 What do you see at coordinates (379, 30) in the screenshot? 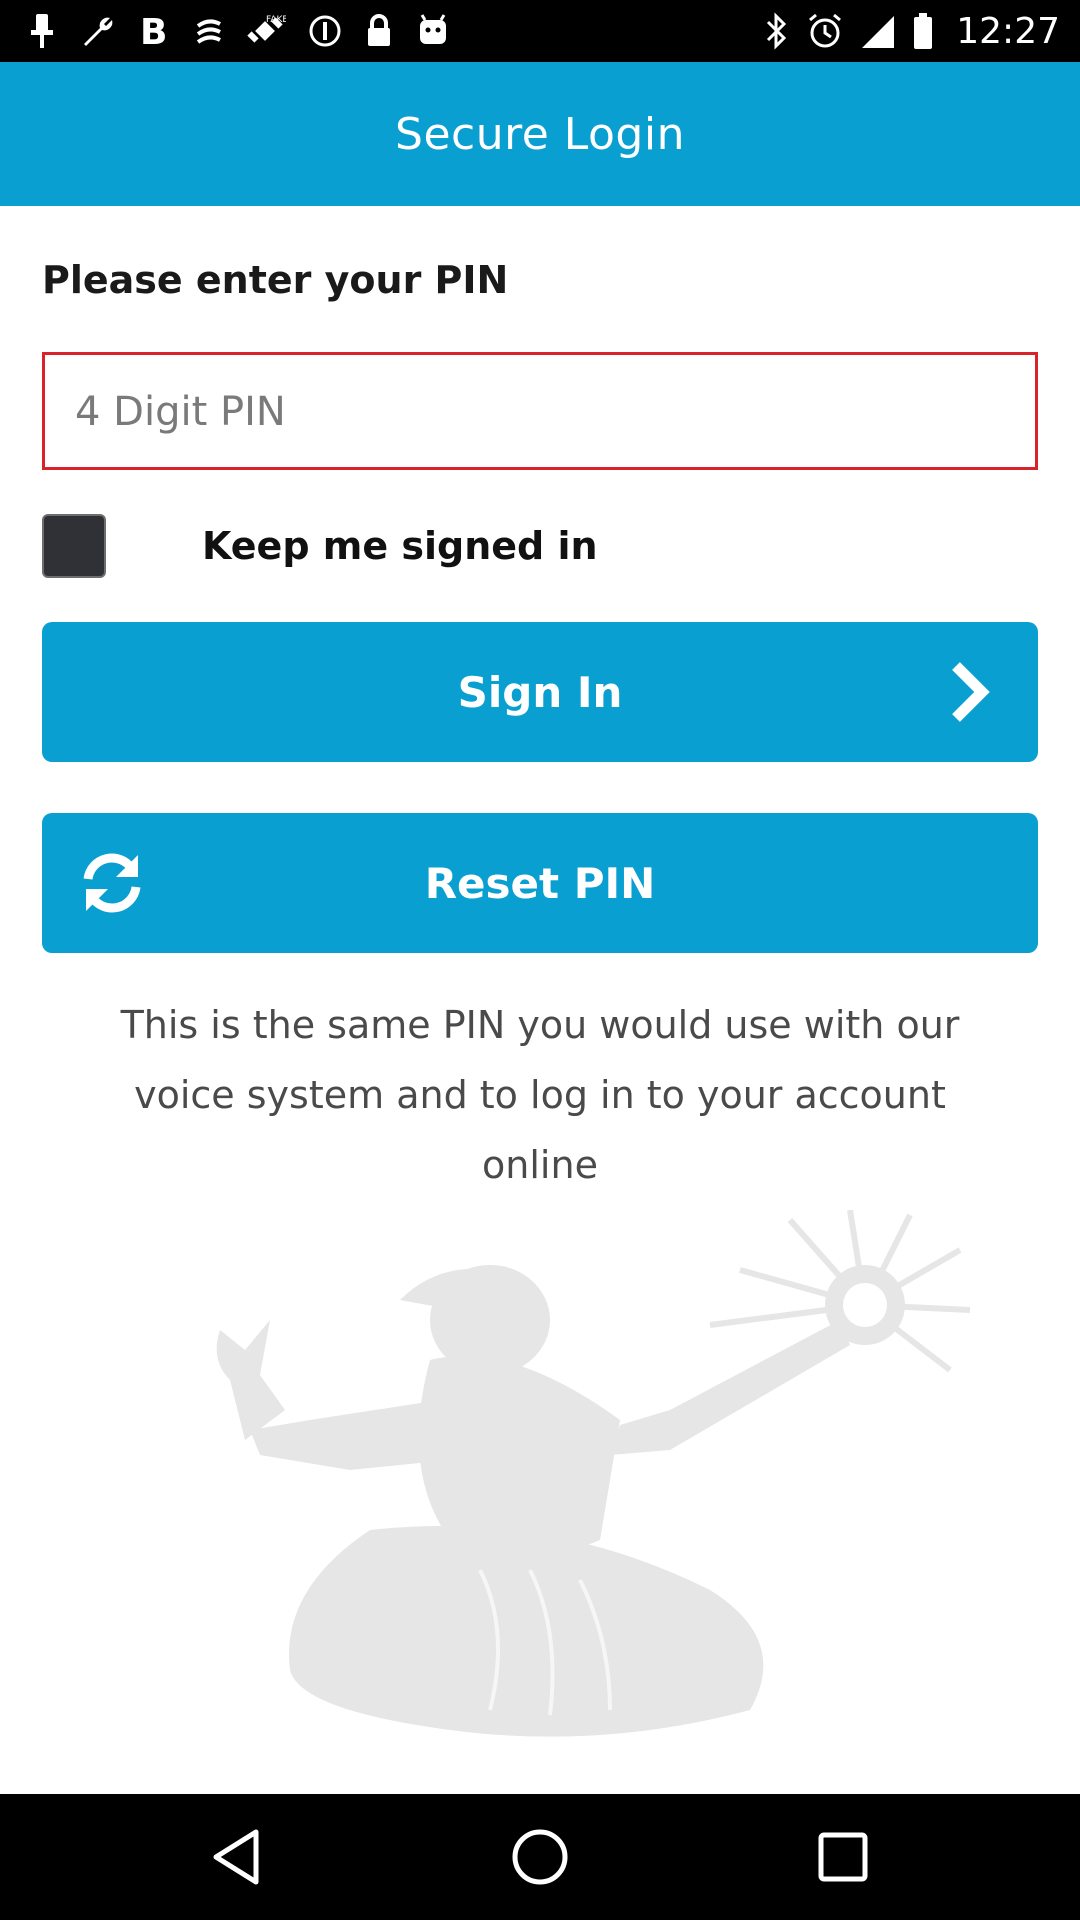
I see `lock-icon` at bounding box center [379, 30].